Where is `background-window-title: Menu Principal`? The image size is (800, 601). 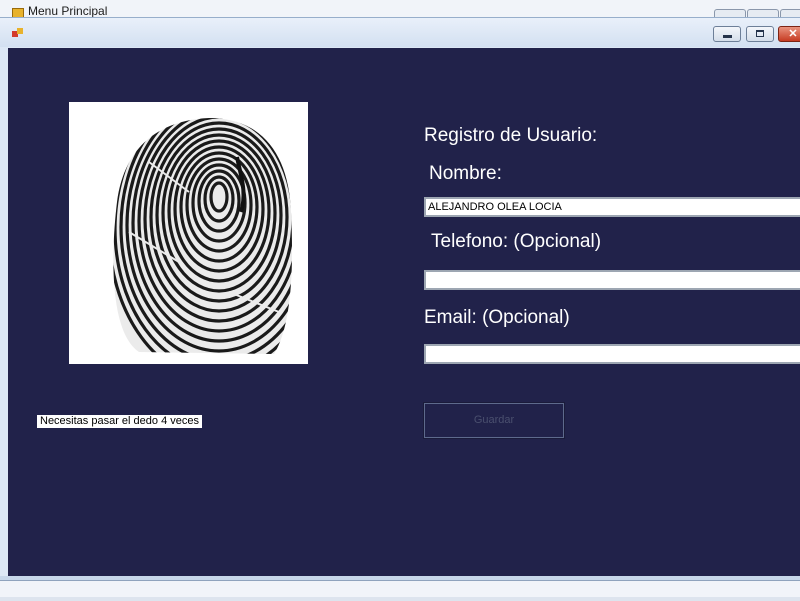
background-window-title: Menu Principal is located at coordinates (68, 11).